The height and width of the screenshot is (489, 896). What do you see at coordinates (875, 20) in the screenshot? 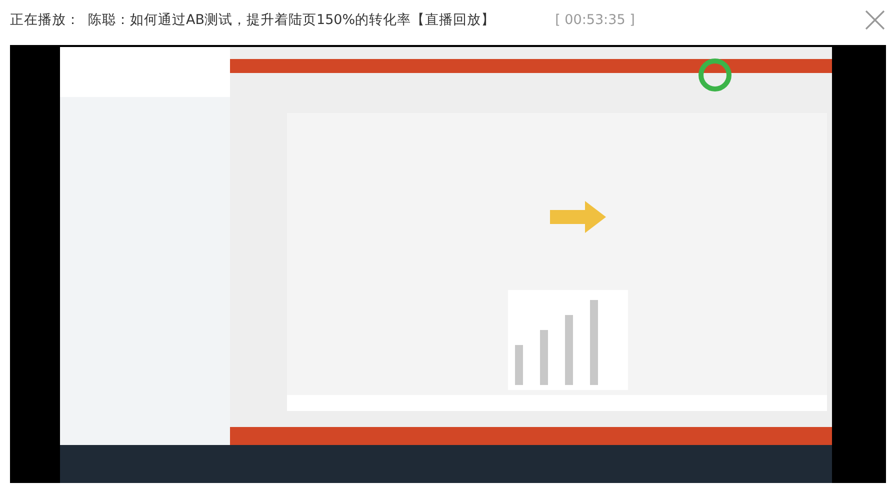
I see `close-button` at bounding box center [875, 20].